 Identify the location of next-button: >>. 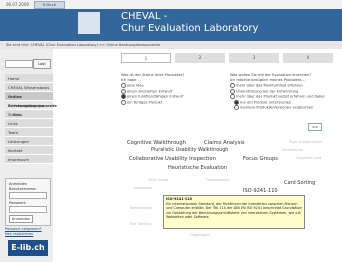
(315, 127).